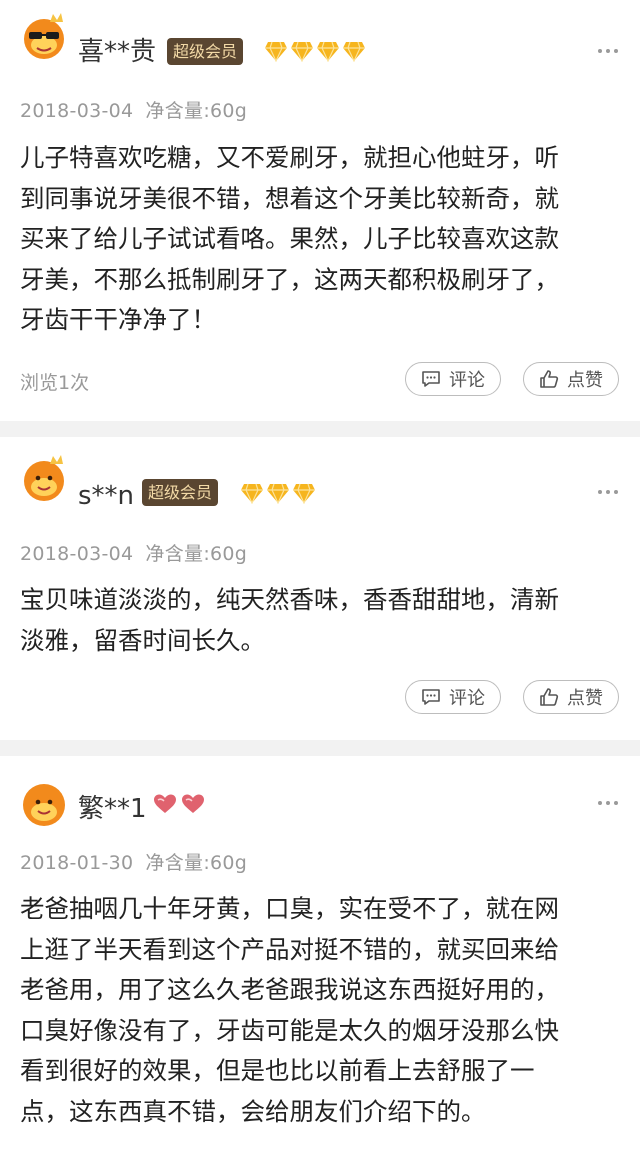 The width and height of the screenshot is (640, 1151). I want to click on view-count: 浏览1次, so click(55, 383).